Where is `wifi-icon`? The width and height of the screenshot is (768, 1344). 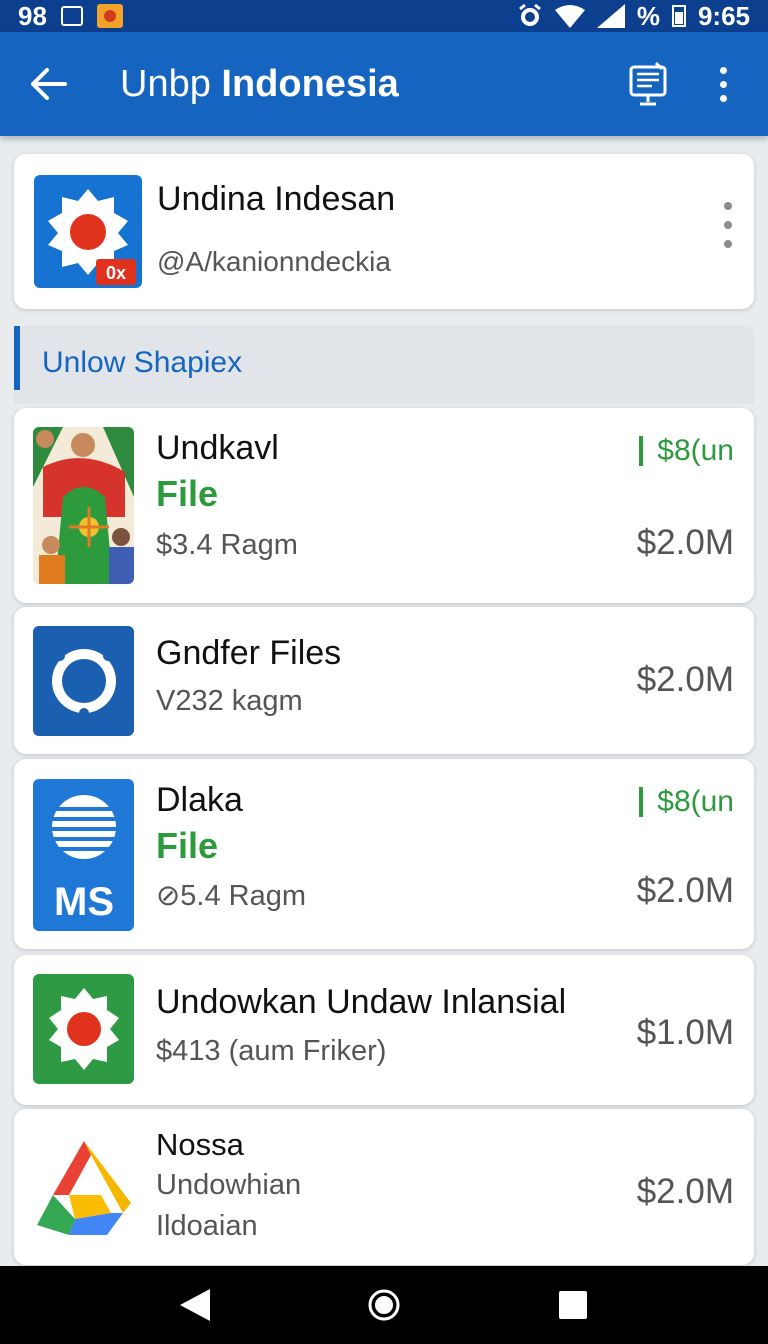
wifi-icon is located at coordinates (569, 16).